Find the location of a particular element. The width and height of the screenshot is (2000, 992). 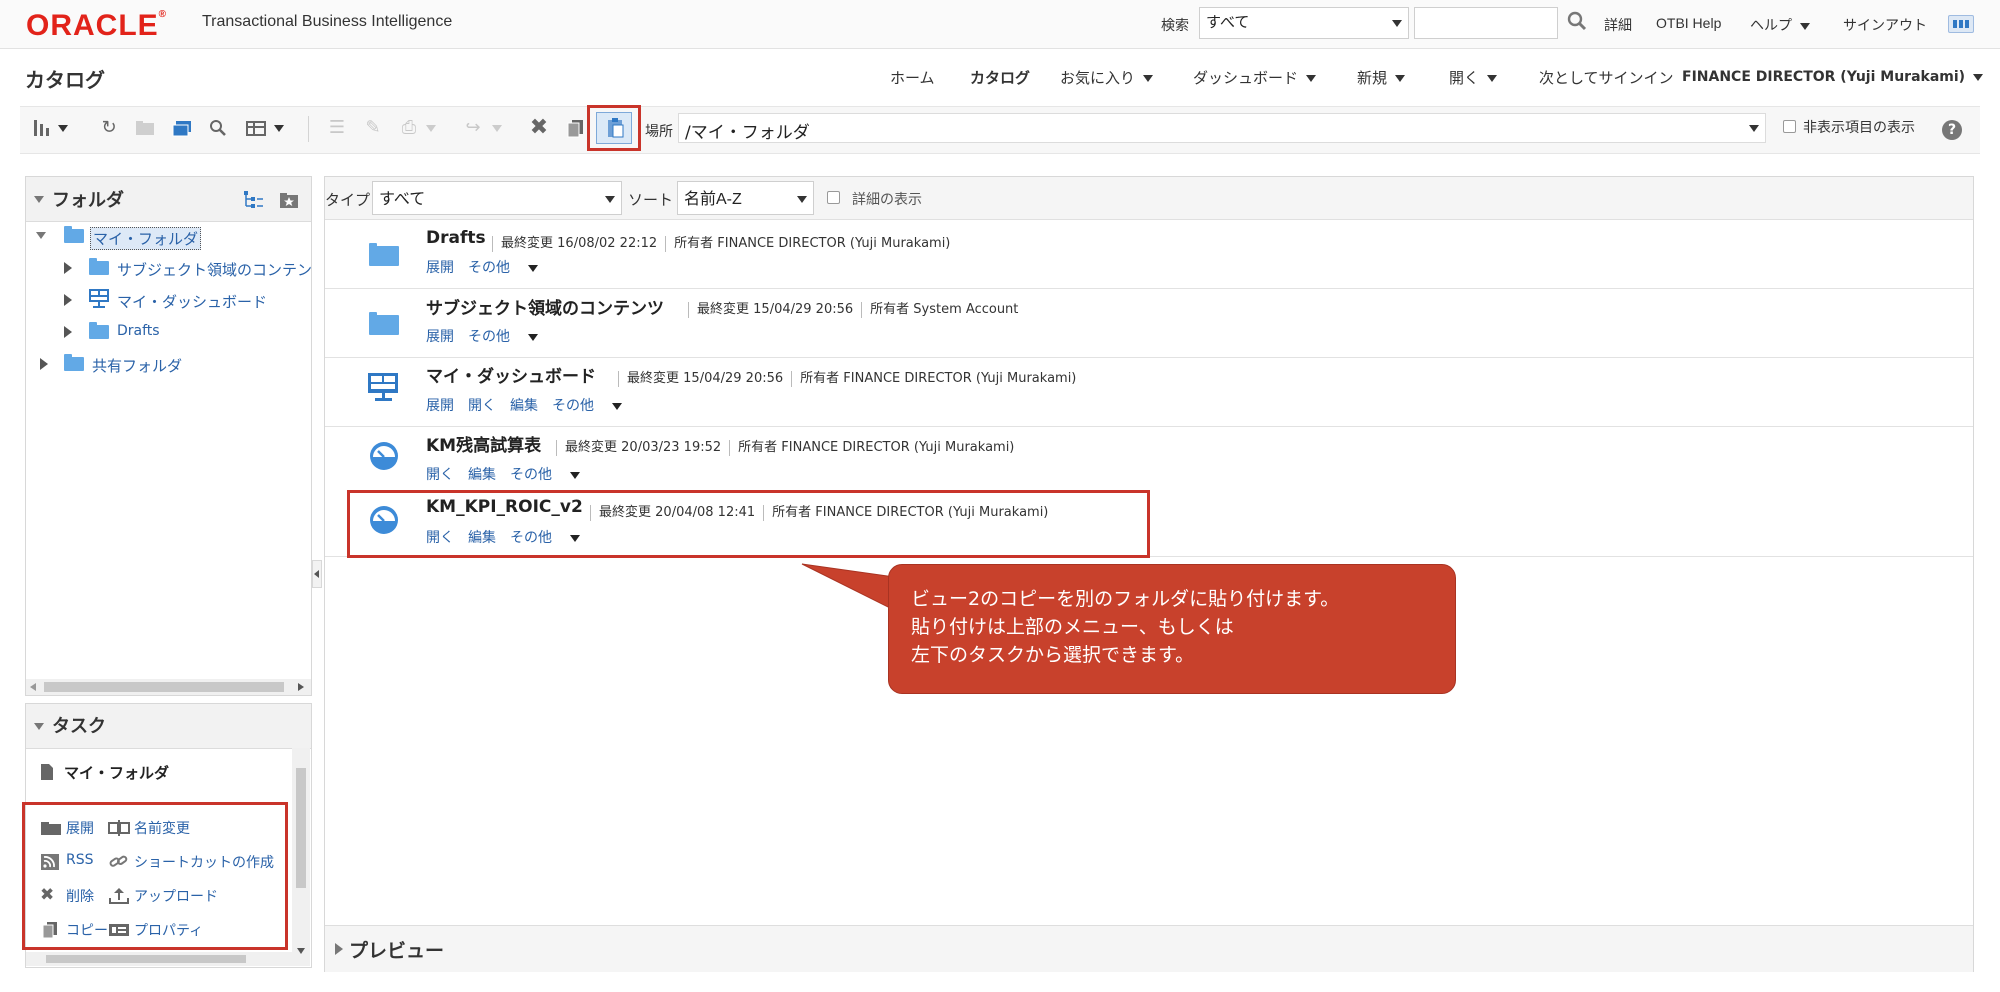

user-name: FINANCE DIRECTOR (Yuji Murakami) is located at coordinates (1824, 77).